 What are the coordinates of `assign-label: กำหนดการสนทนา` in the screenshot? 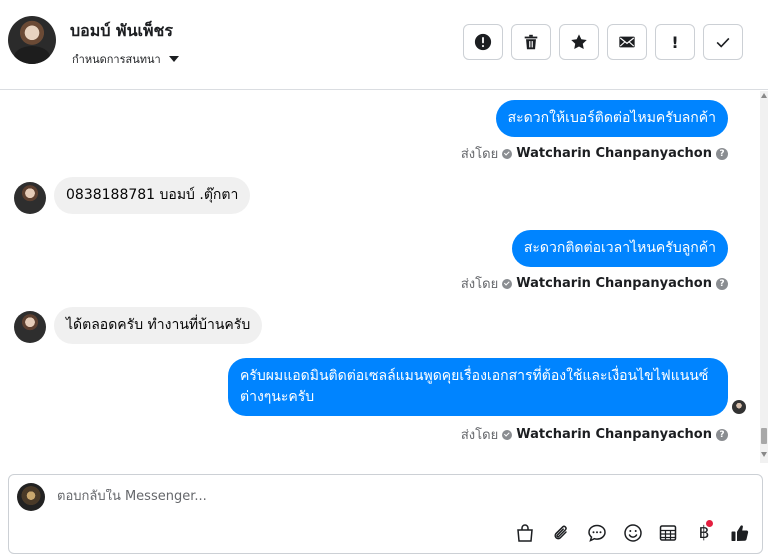 It's located at (116, 59).